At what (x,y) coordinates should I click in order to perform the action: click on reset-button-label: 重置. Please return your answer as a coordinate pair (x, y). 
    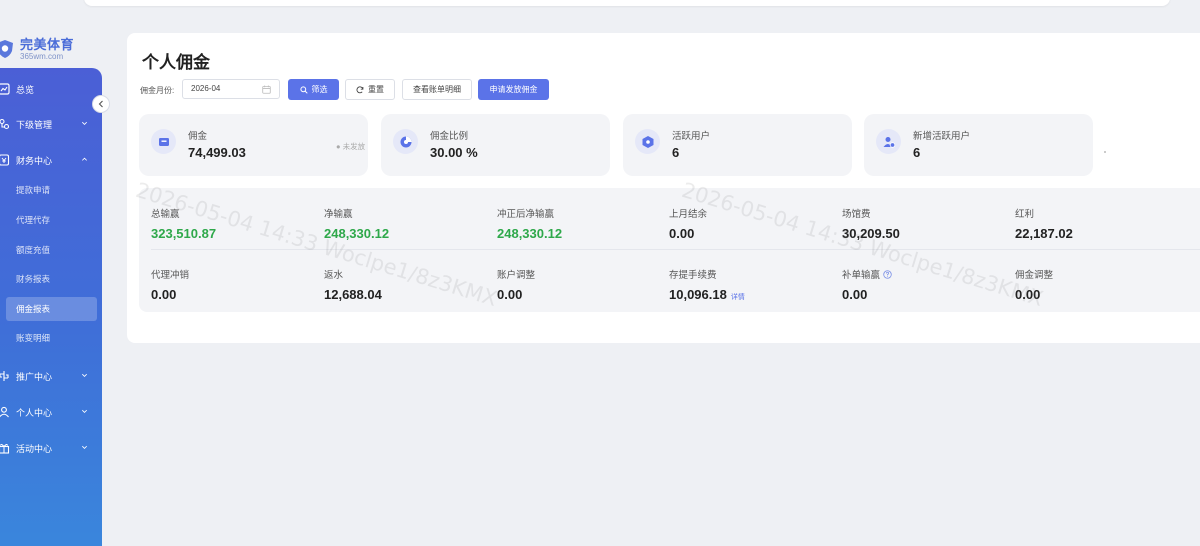
    Looking at the image, I should click on (376, 89).